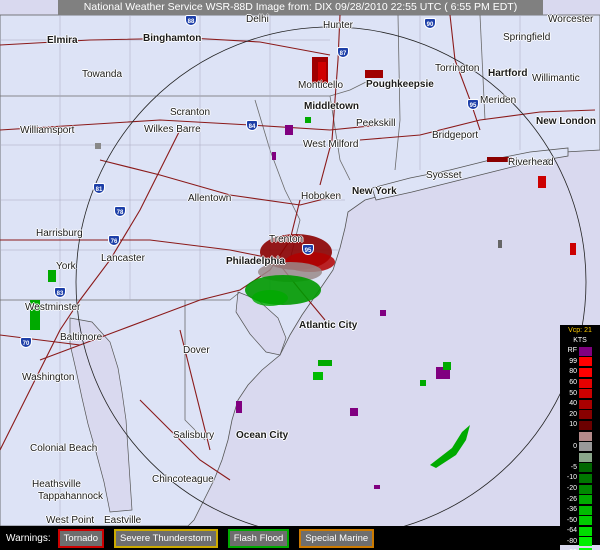 This screenshot has width=600, height=550. I want to click on city-label: Syosset, so click(444, 175).